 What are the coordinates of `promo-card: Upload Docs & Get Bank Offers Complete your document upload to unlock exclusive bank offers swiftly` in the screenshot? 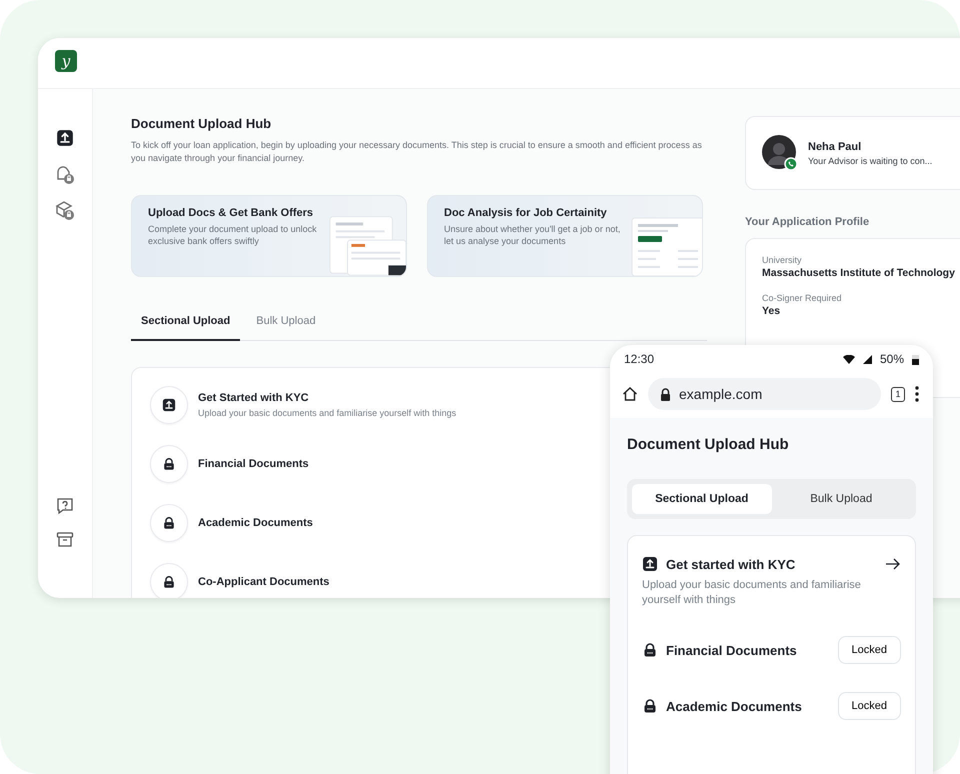 It's located at (269, 236).